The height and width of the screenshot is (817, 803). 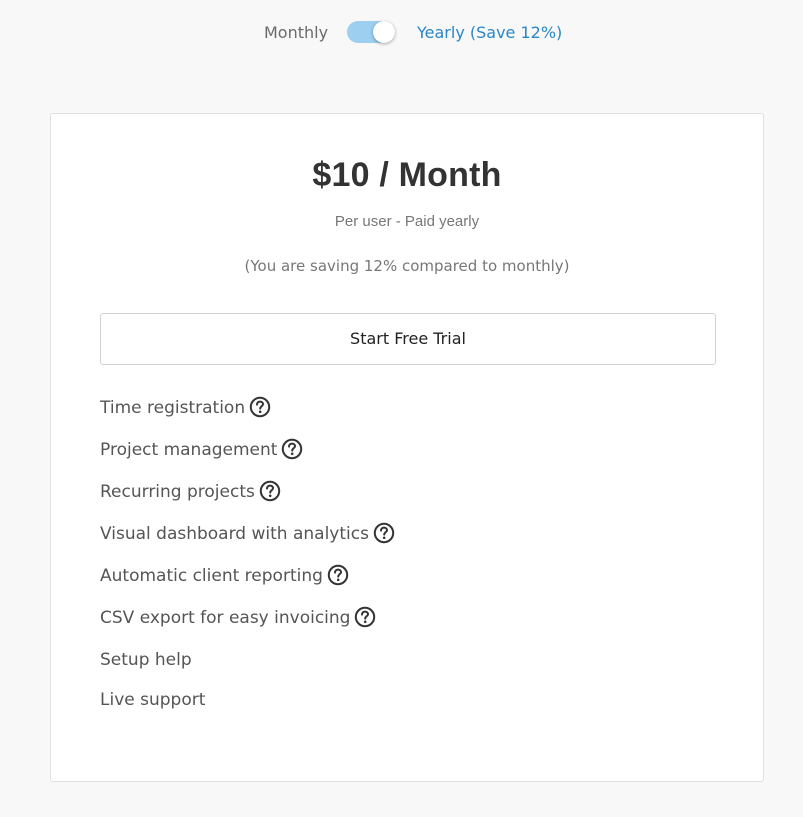 What do you see at coordinates (234, 534) in the screenshot?
I see `feature-label: Visual dashboard with analytics` at bounding box center [234, 534].